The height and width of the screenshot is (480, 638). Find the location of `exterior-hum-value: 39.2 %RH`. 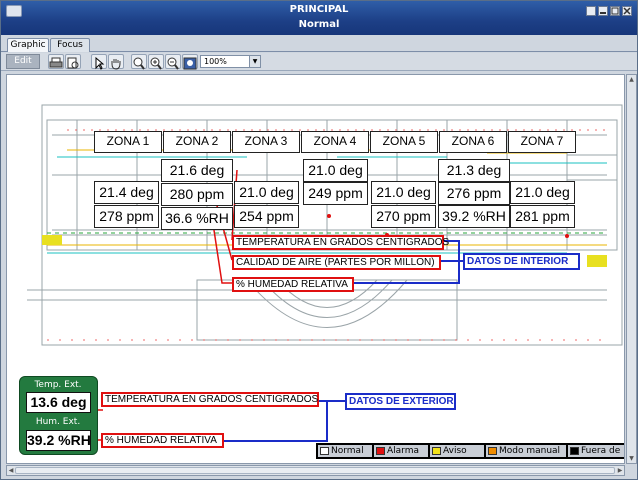

exterior-hum-value: 39.2 %RH is located at coordinates (58, 440).